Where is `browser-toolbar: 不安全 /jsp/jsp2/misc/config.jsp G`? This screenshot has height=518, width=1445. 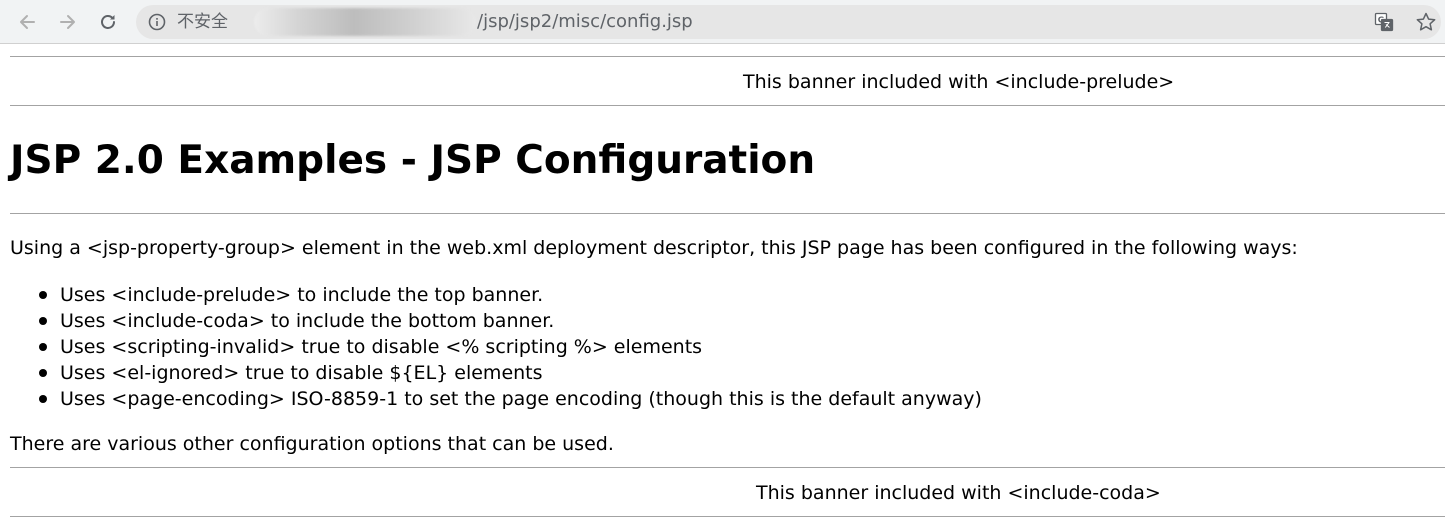 browser-toolbar: 不安全 /jsp/jsp2/misc/config.jsp G is located at coordinates (722, 22).